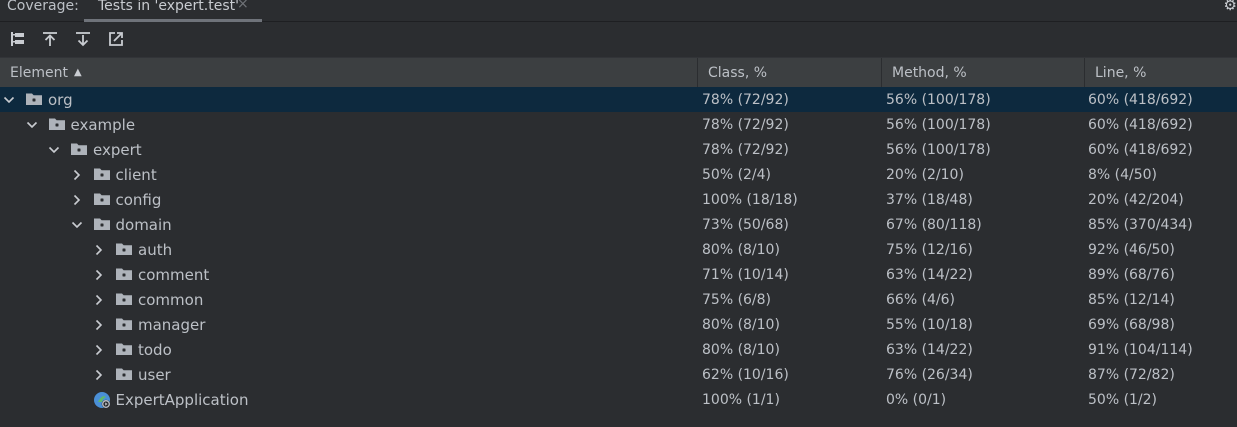 The image size is (1237, 427). Describe the element at coordinates (1160, 73) in the screenshot. I see `column-header-line: Line, %` at that location.